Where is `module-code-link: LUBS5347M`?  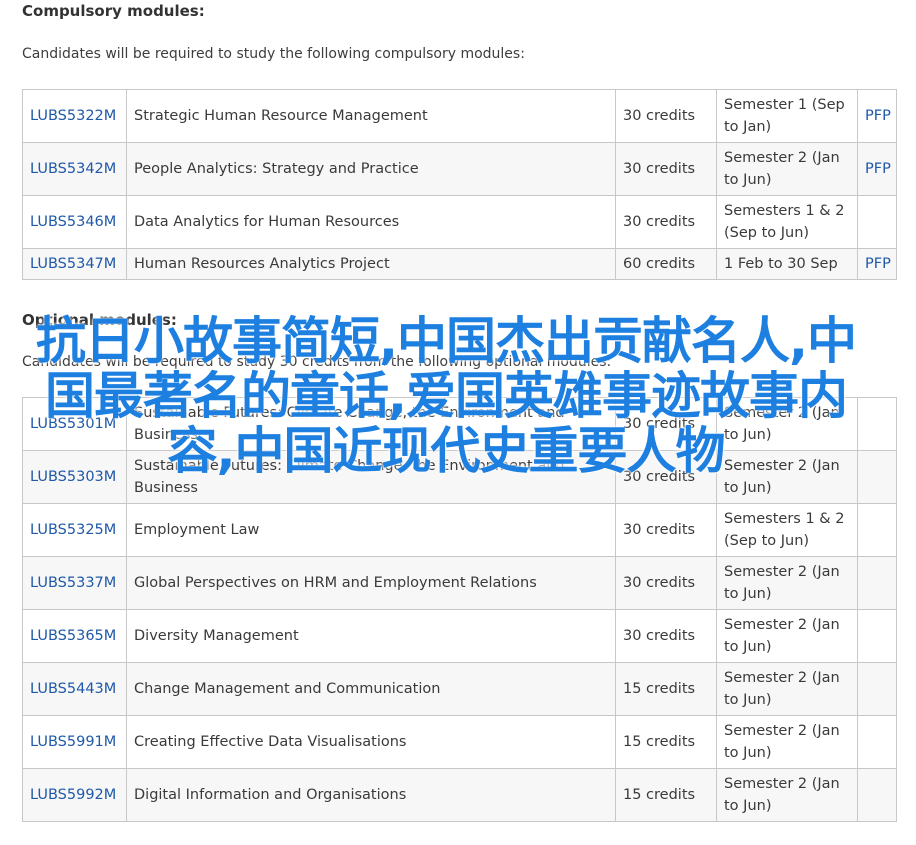 module-code-link: LUBS5347M is located at coordinates (73, 264).